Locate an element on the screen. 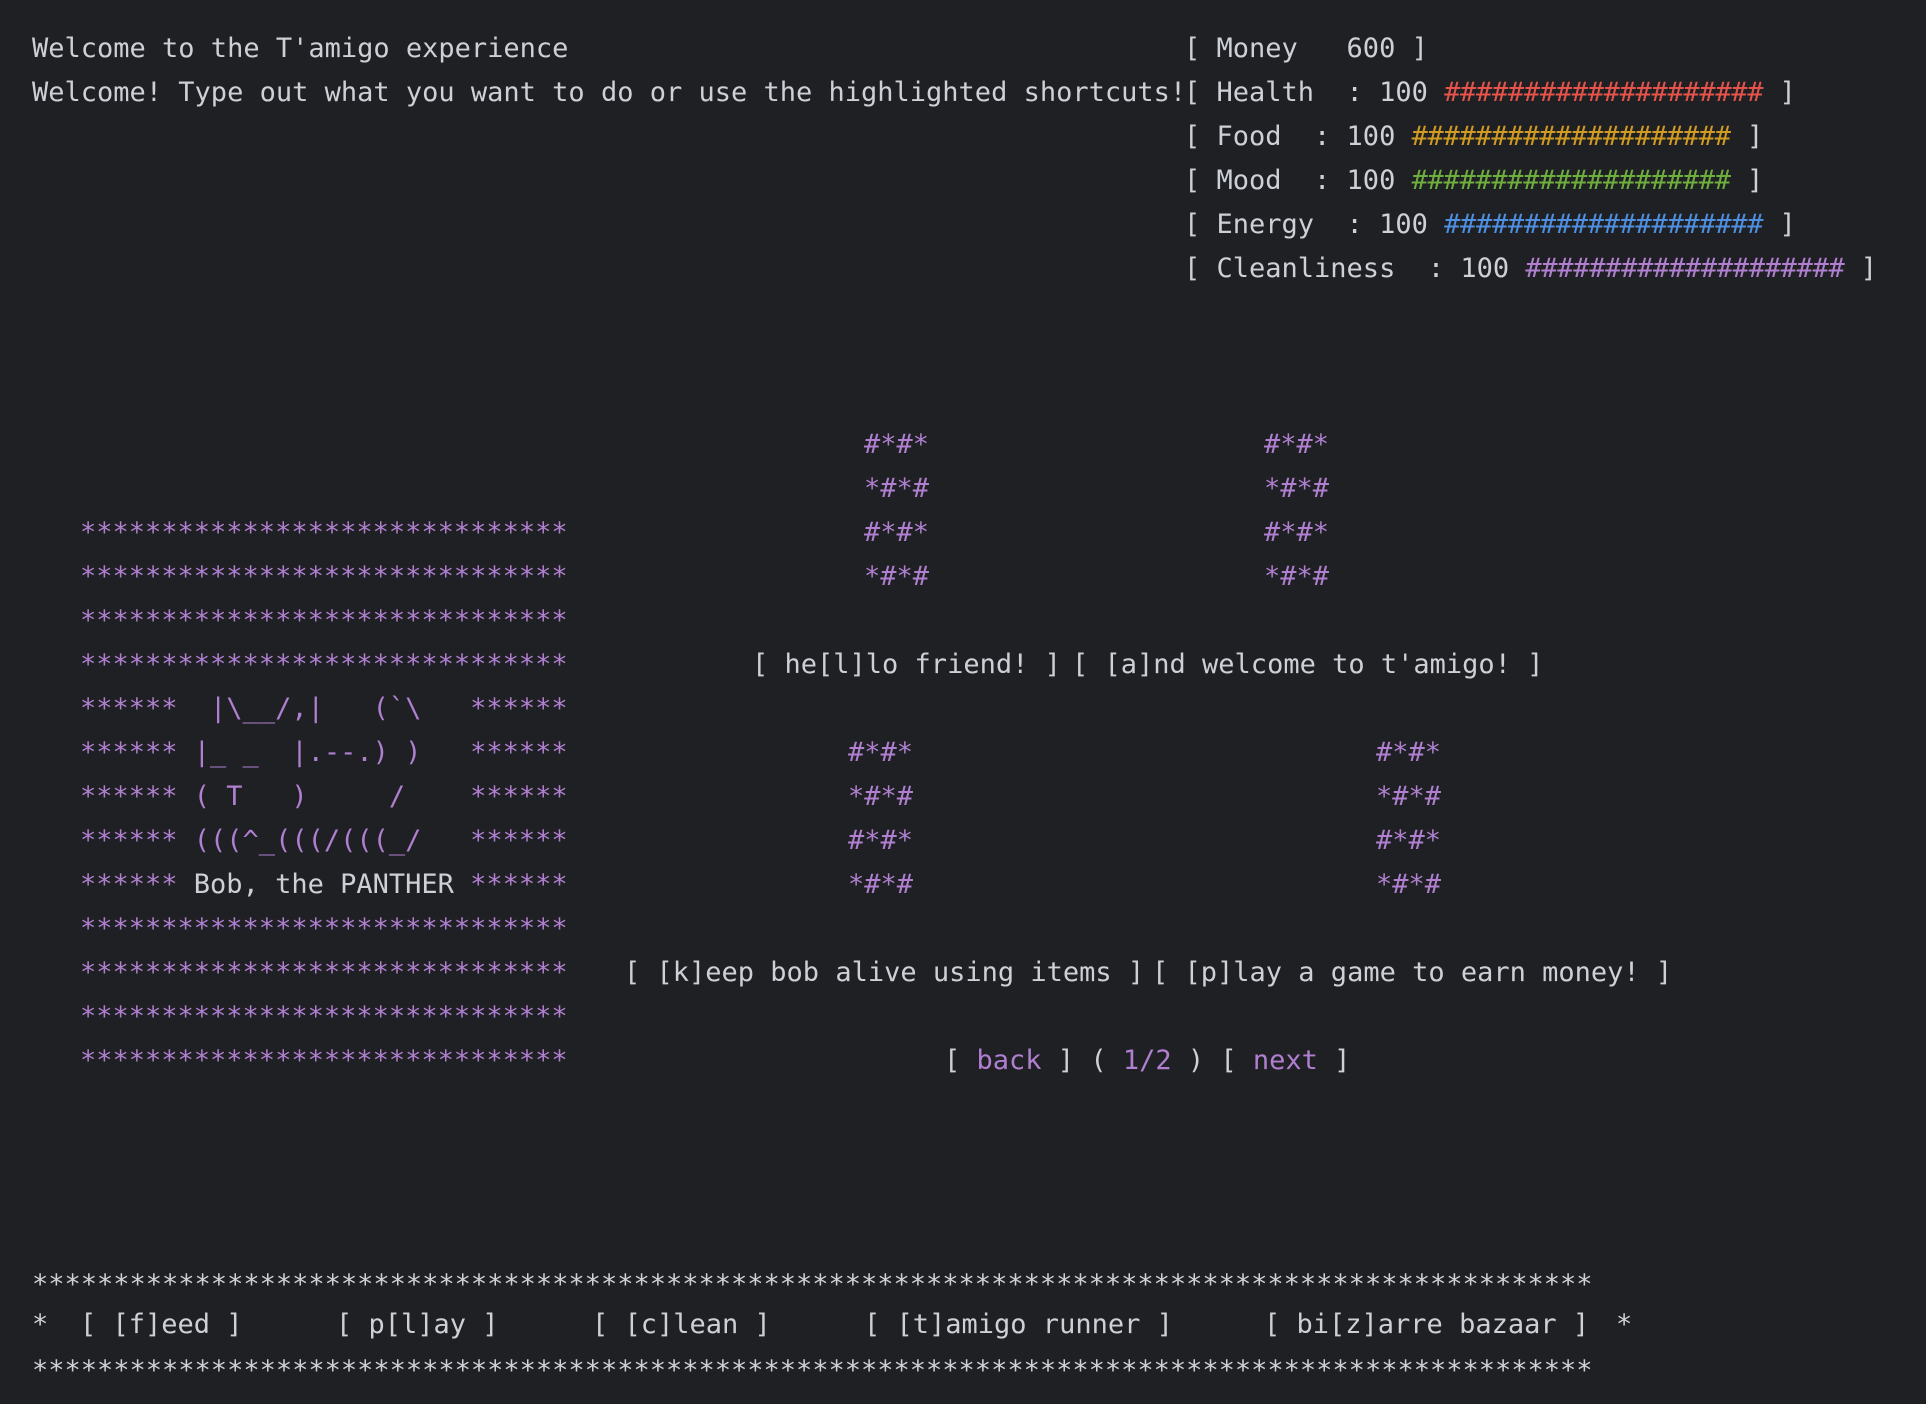 This screenshot has width=1926, height=1404. energy-stat-label: [ Energy : 100 is located at coordinates (1314, 224).